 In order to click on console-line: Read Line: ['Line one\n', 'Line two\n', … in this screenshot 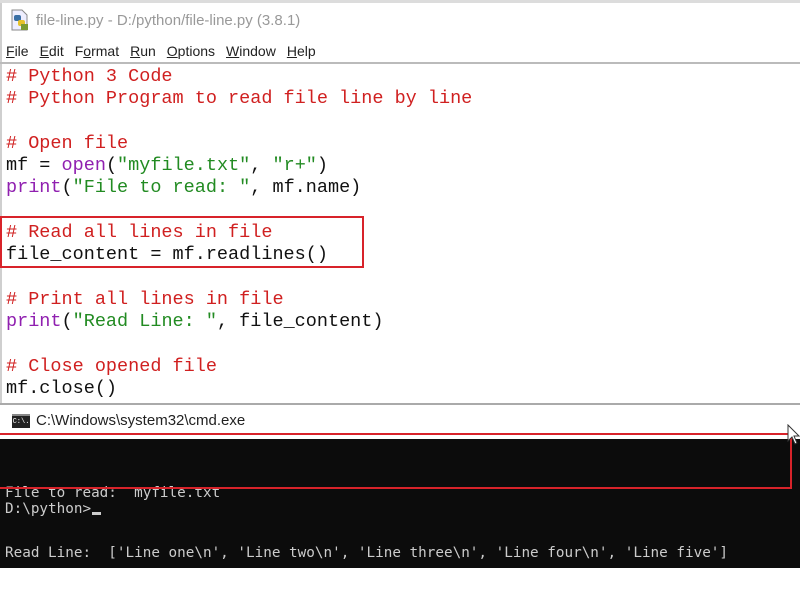, I will do `click(367, 553)`.